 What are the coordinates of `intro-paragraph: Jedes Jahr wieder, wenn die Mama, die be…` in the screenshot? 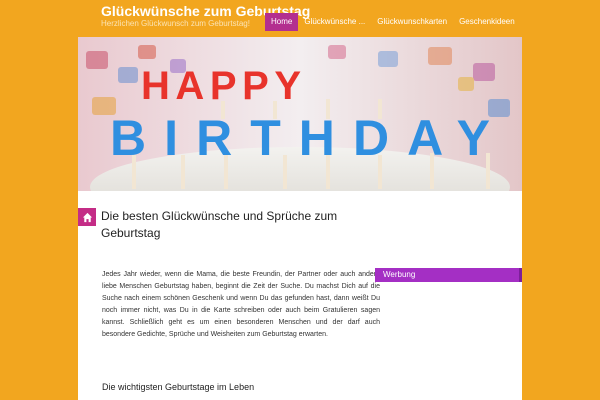 It's located at (241, 304).